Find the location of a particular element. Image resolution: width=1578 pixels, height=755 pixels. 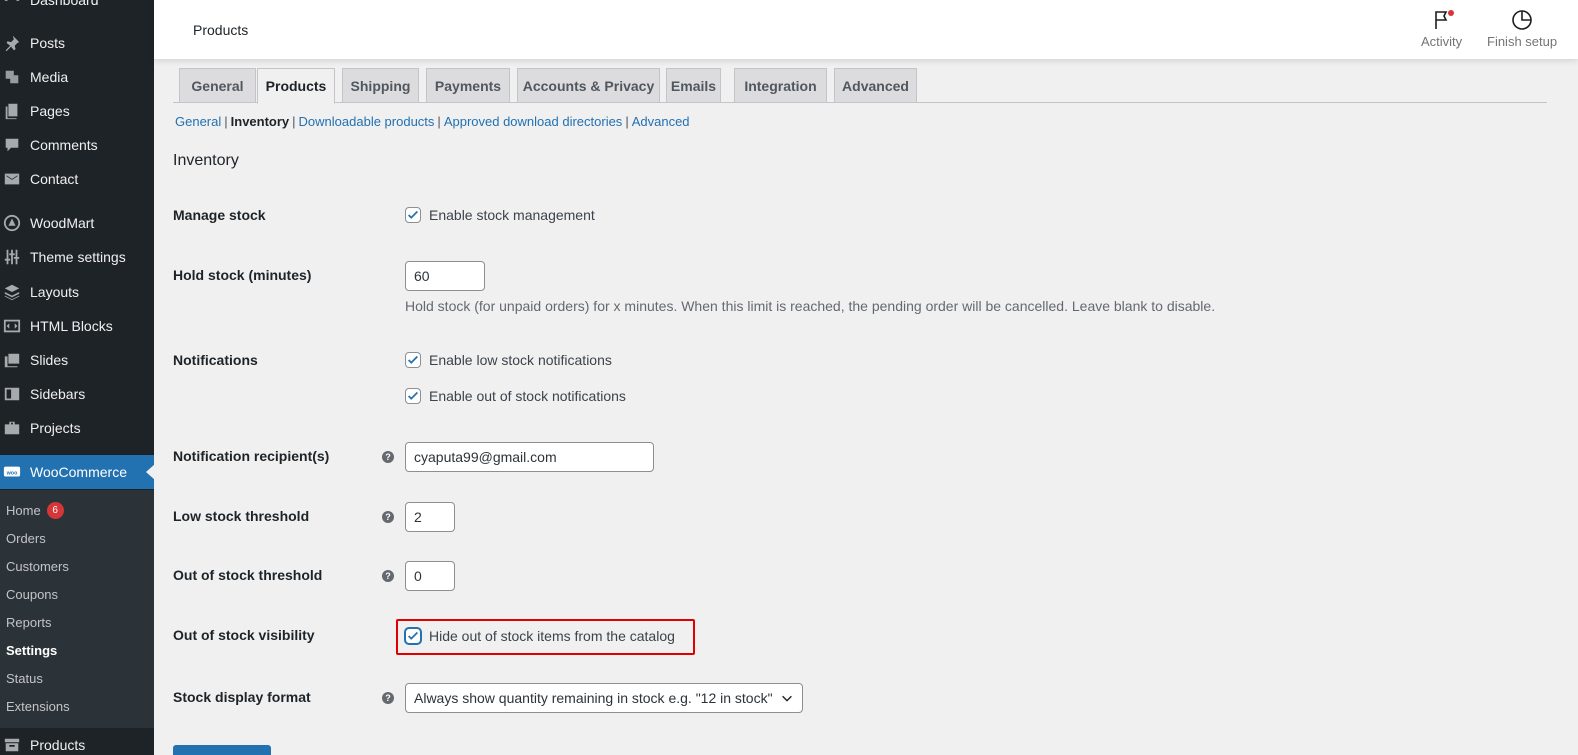

svg-text: woo is located at coordinates (12, 473).